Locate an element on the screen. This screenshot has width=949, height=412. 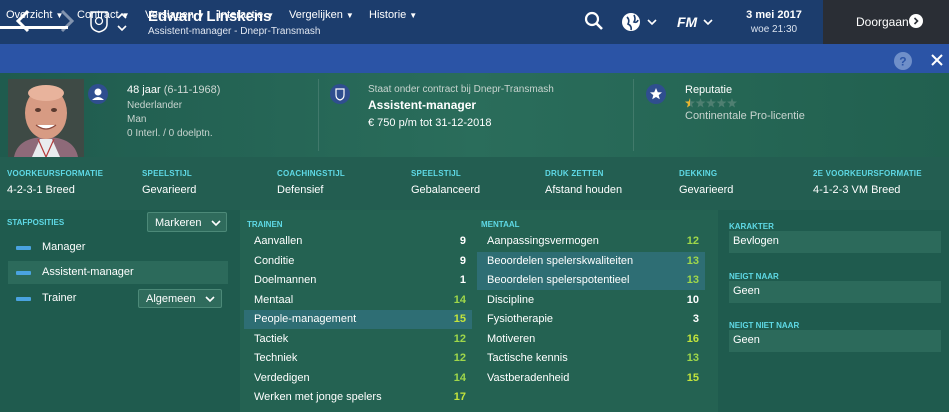
nationality: Nederlander is located at coordinates (154, 105).